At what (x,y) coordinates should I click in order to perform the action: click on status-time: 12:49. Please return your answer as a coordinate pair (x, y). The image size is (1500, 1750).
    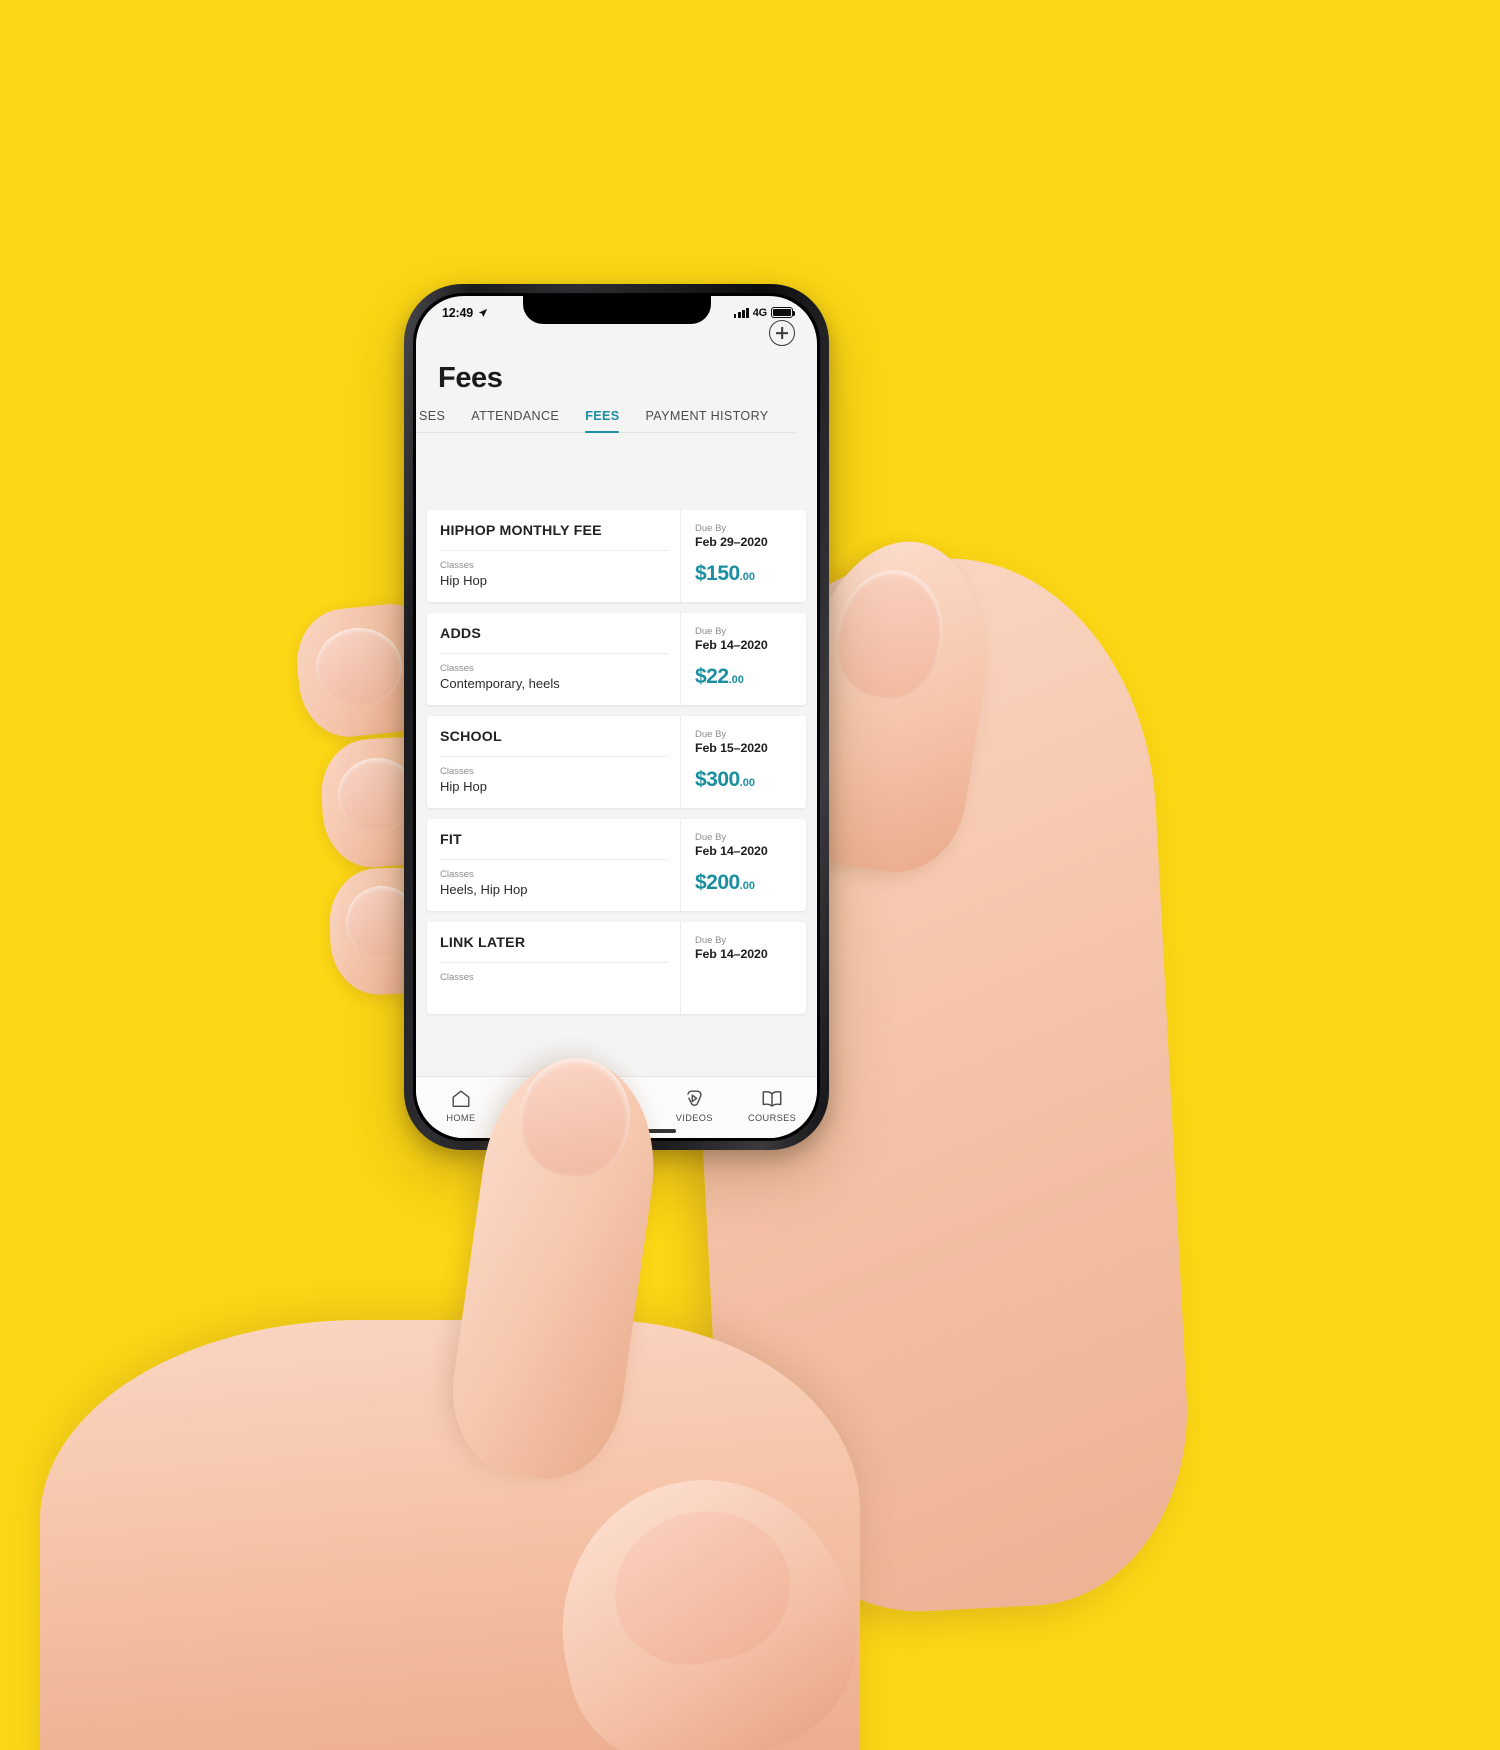
    Looking at the image, I should click on (457, 312).